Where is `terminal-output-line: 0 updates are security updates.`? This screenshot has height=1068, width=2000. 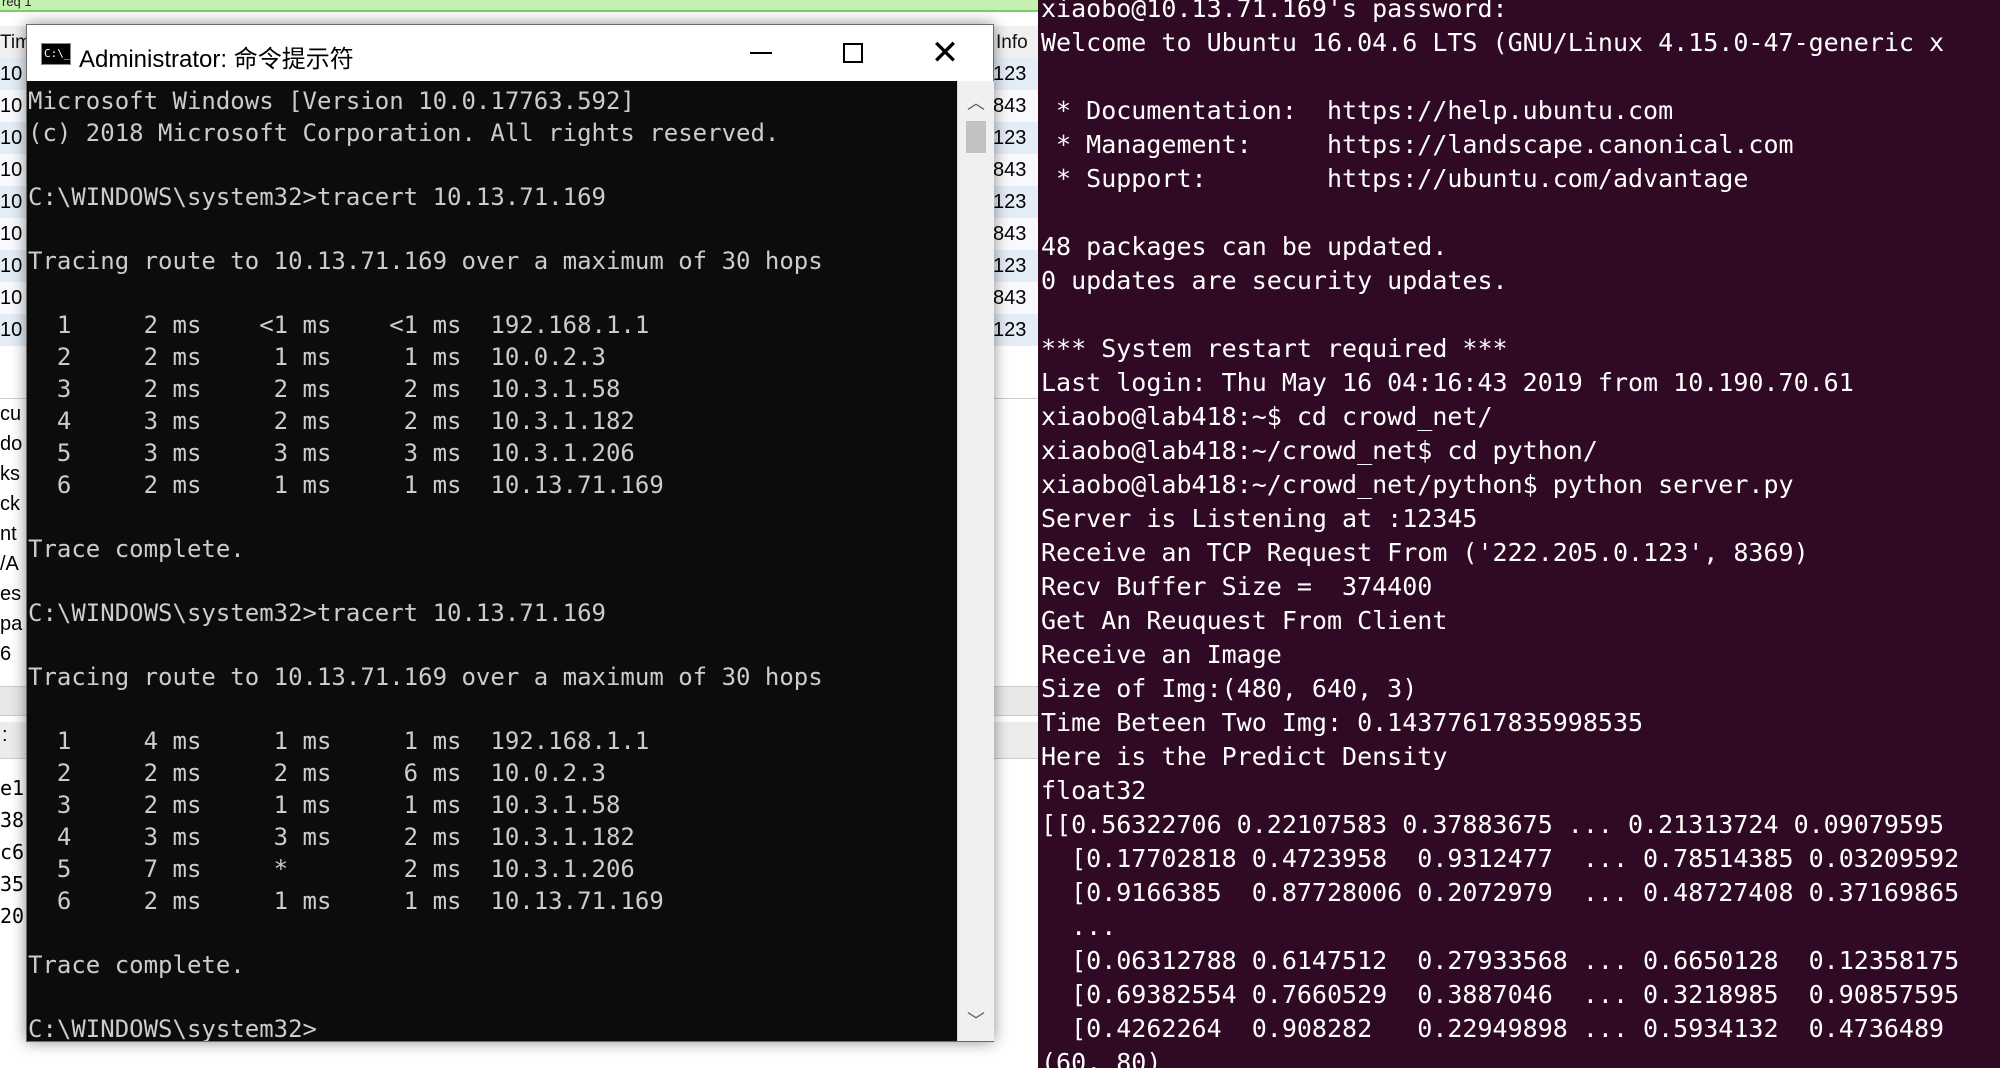 terminal-output-line: 0 updates are security updates. is located at coordinates (1274, 280).